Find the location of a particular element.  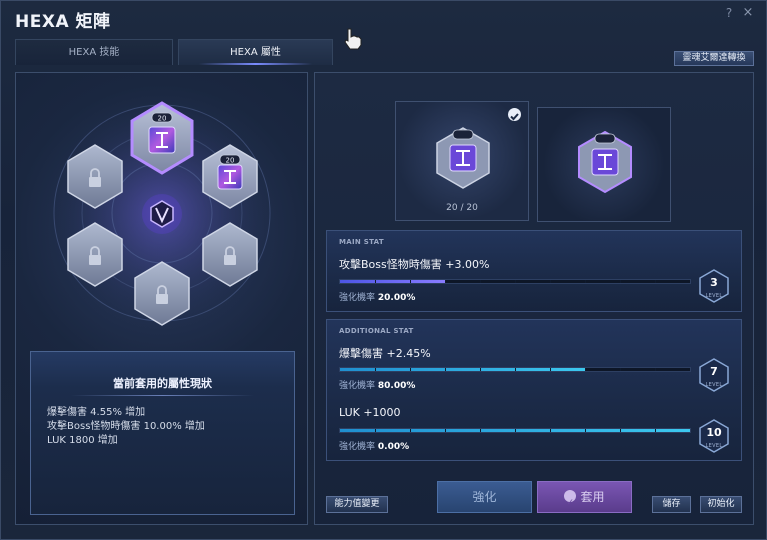

main-stat-name: 攻擊Boss怪物時傷害 +3.00% is located at coordinates (414, 264).